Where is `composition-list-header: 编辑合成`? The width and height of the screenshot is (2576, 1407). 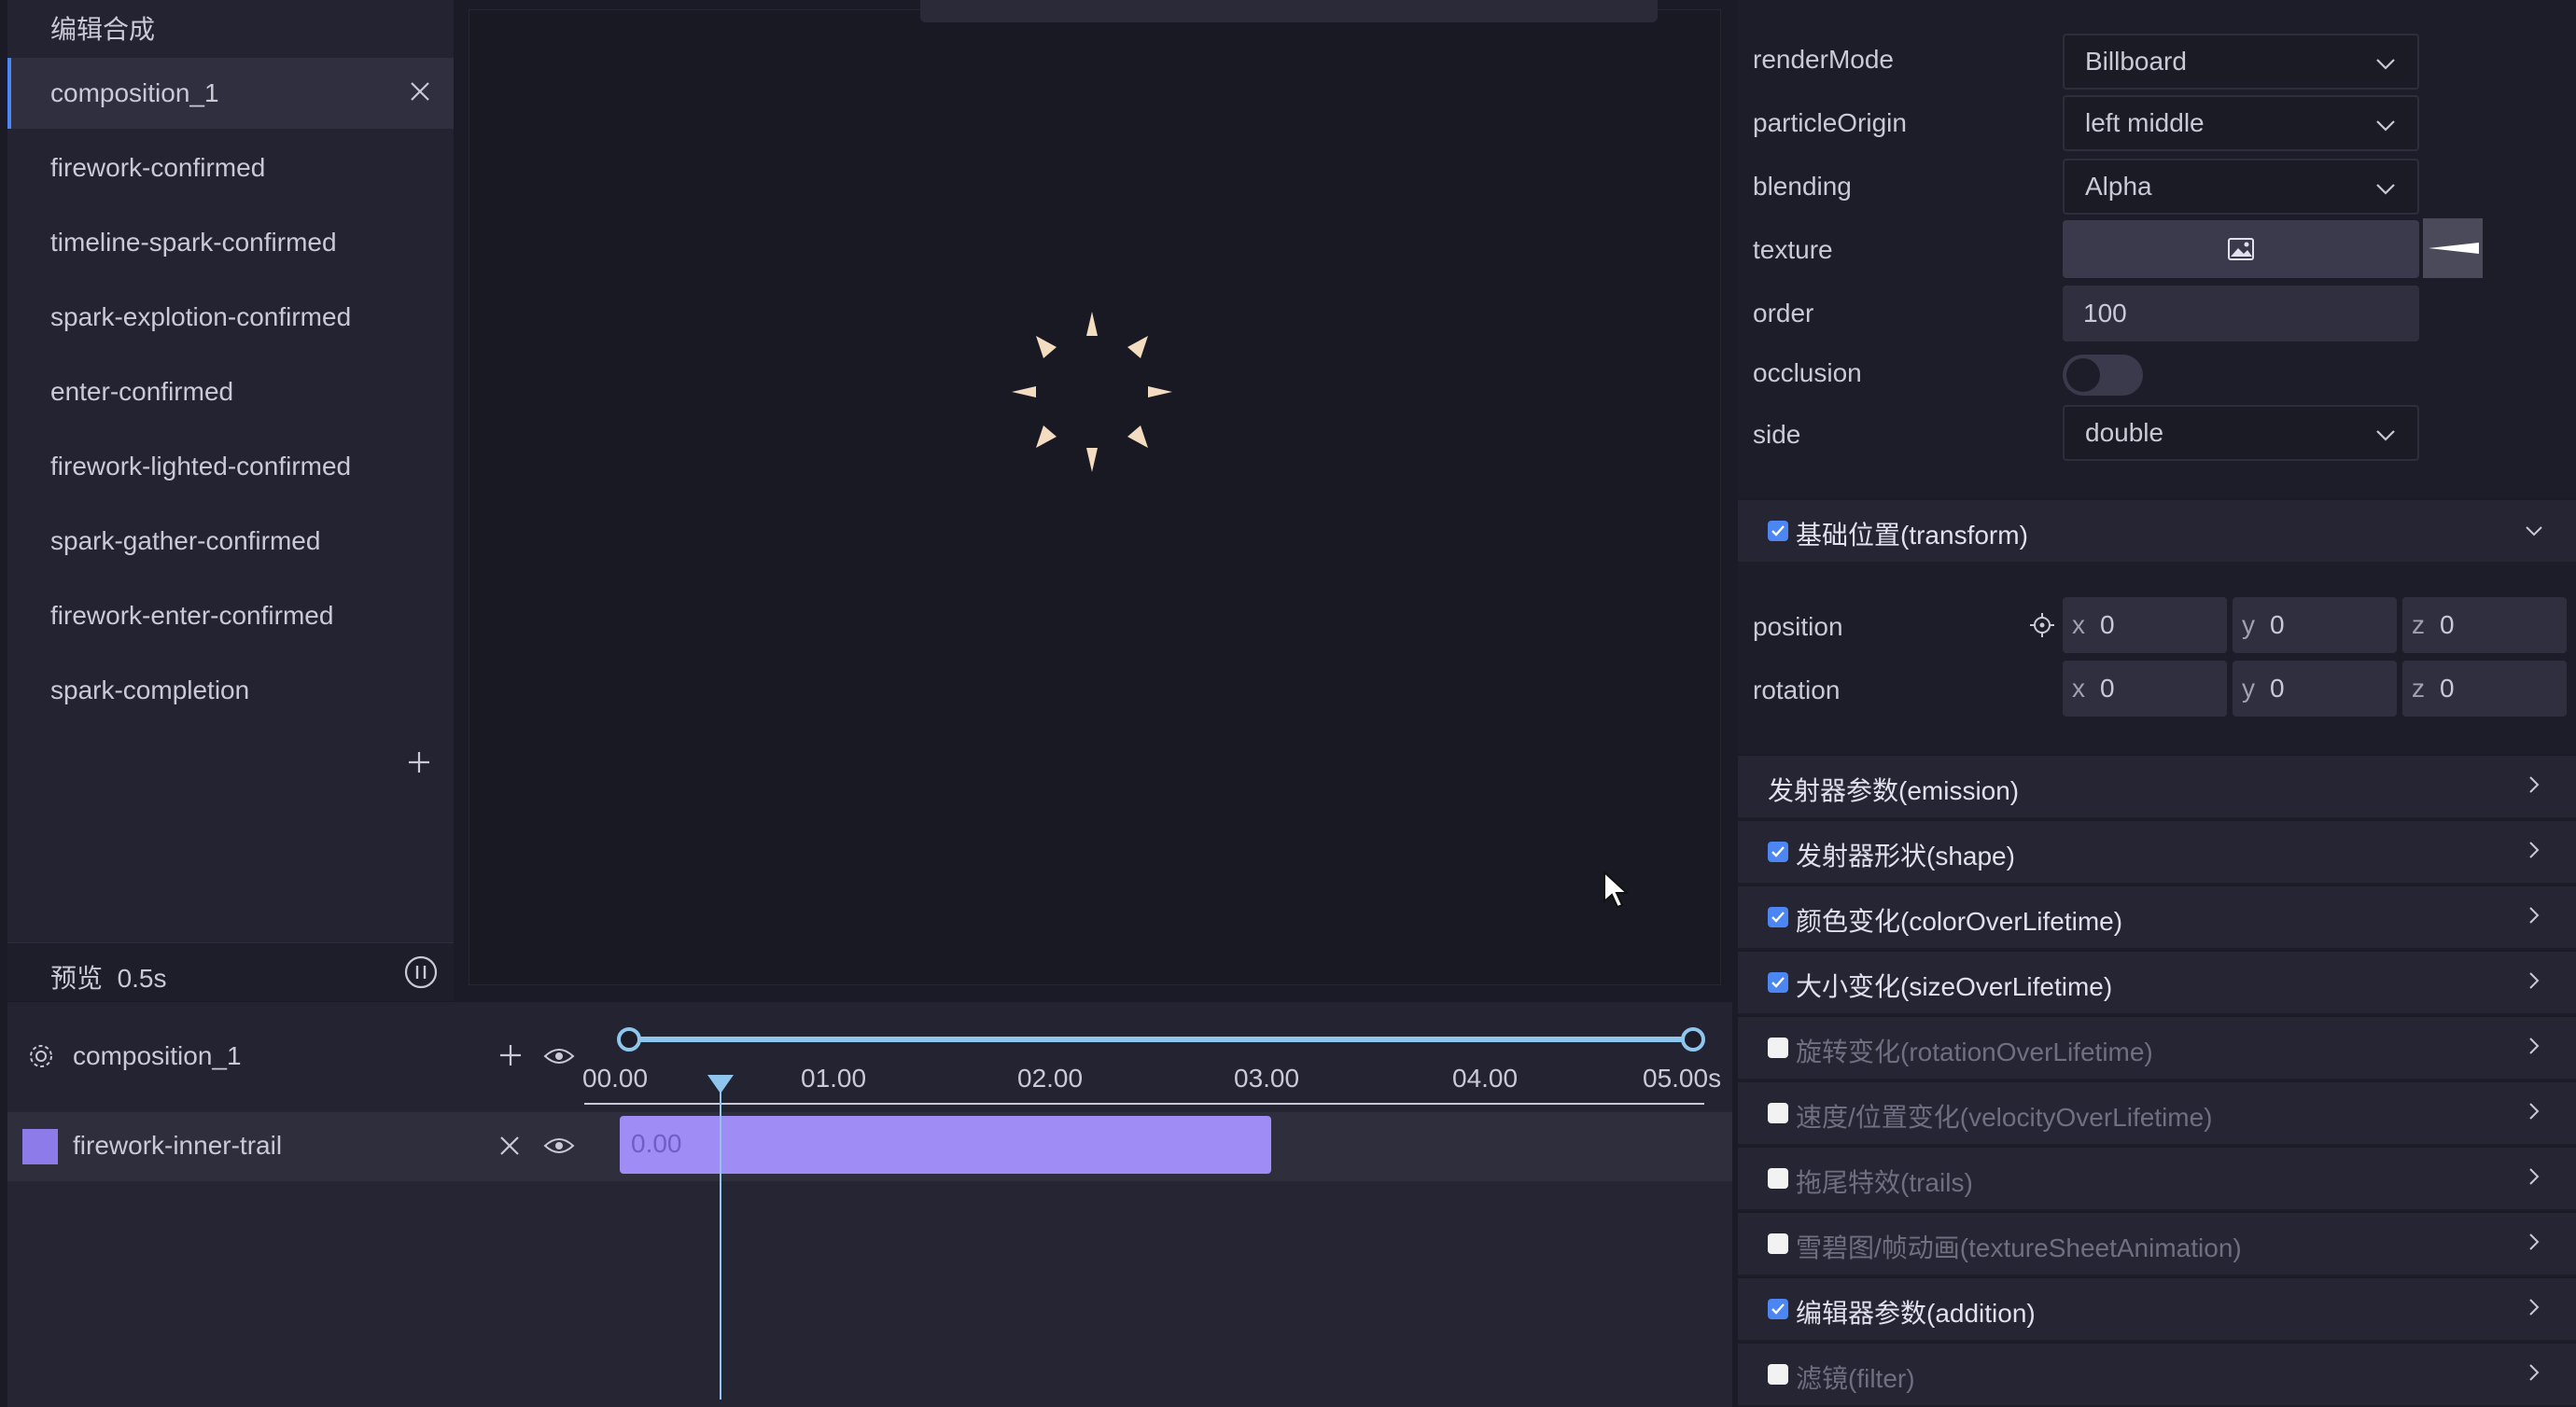 composition-list-header: 编辑合成 is located at coordinates (103, 29).